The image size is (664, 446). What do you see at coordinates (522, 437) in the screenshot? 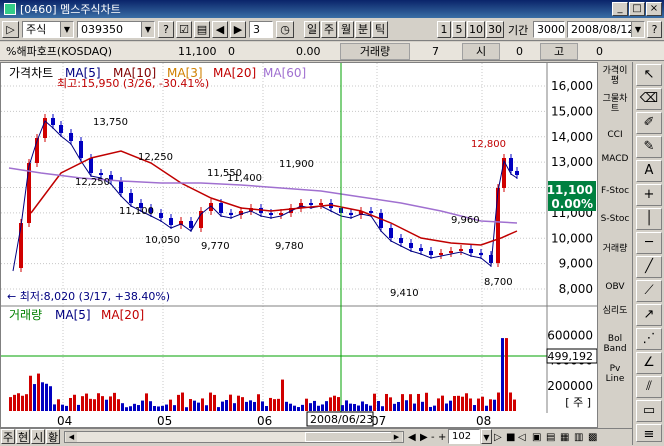
I see `stepback-icon: ◁` at bounding box center [522, 437].